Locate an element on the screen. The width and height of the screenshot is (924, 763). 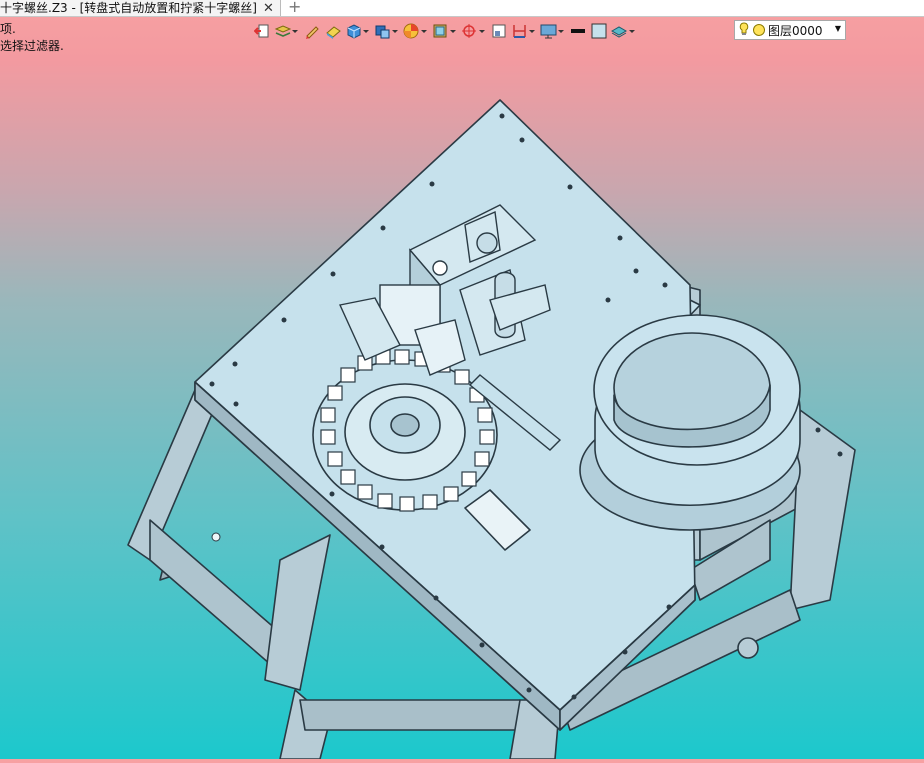
close-tab-icon: ✕ is located at coordinates (268, 8).